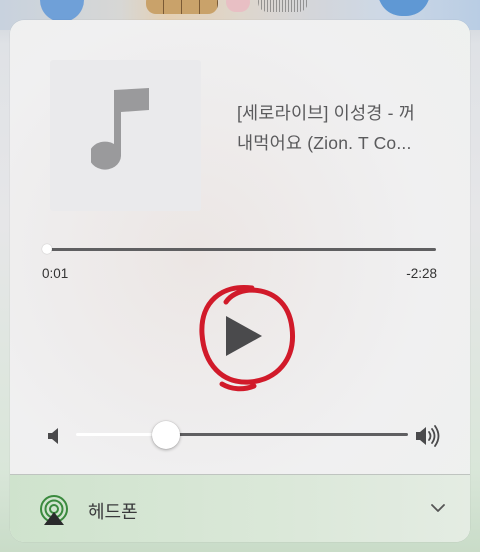  I want to click on track-title-line-1: [세로라이브] 이성경 - 꺼, so click(326, 113).